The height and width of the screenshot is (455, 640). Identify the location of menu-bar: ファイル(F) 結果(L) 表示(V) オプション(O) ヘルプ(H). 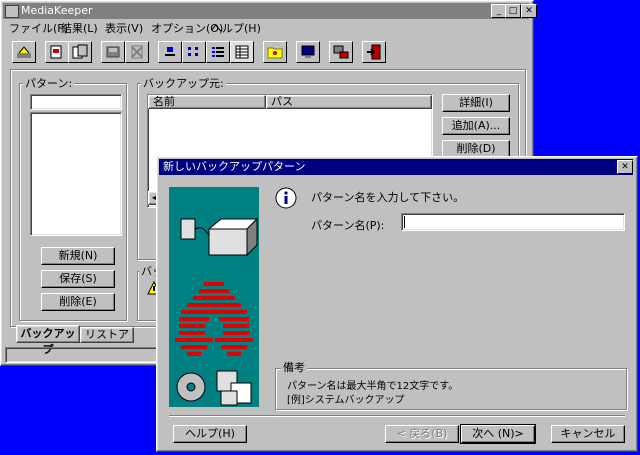
(265, 29).